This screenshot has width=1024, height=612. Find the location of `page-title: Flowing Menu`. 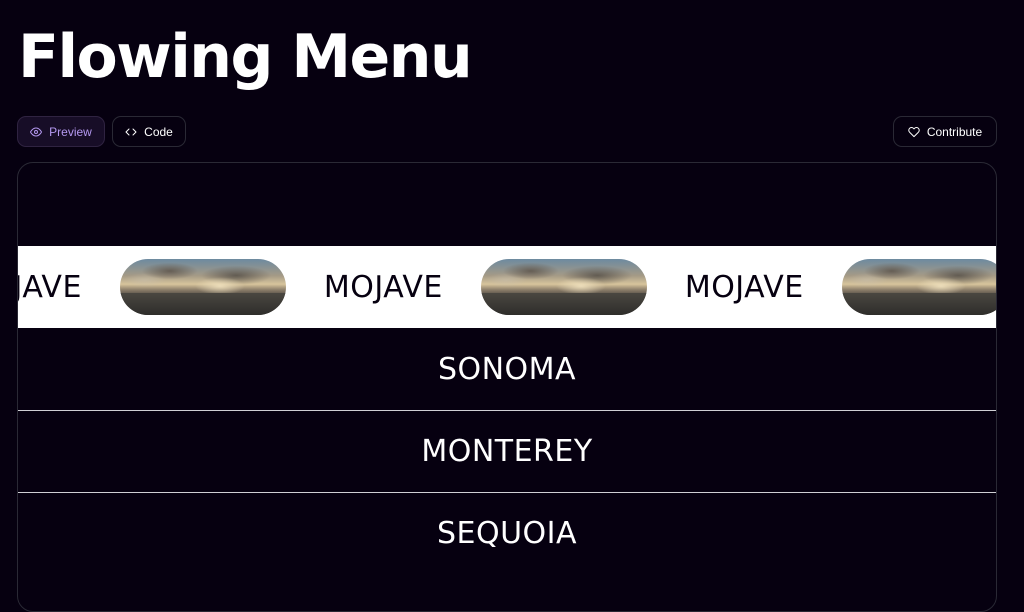

page-title: Flowing Menu is located at coordinates (245, 57).